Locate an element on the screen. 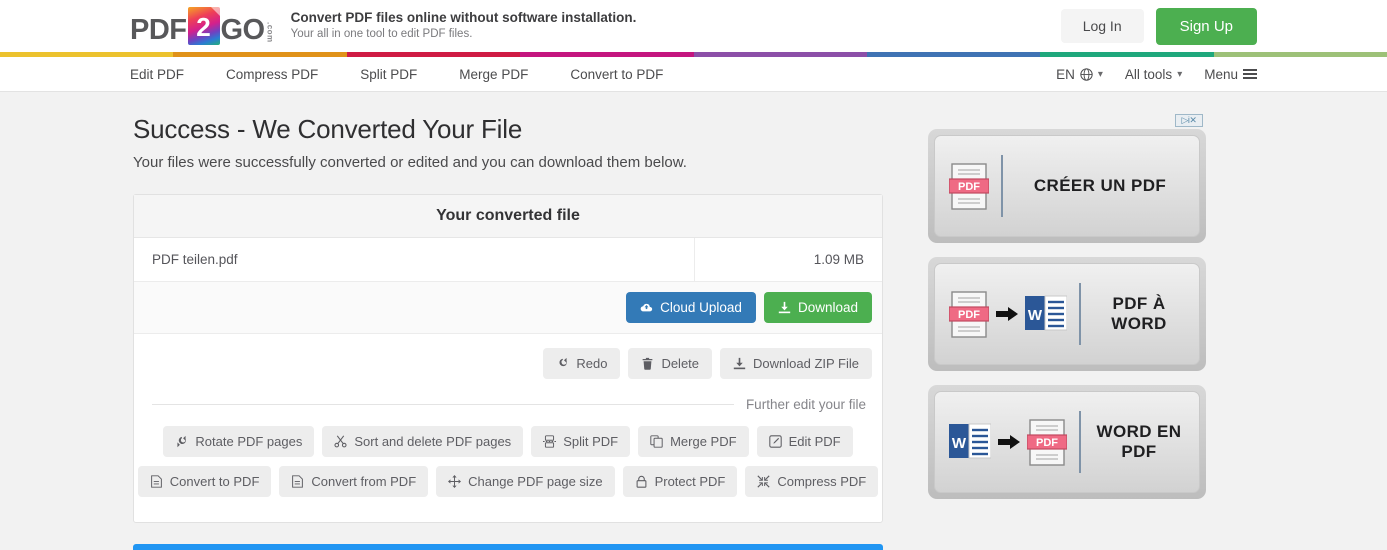 The height and width of the screenshot is (550, 1387). protect-pdf-button: Protect PDF is located at coordinates (680, 481).